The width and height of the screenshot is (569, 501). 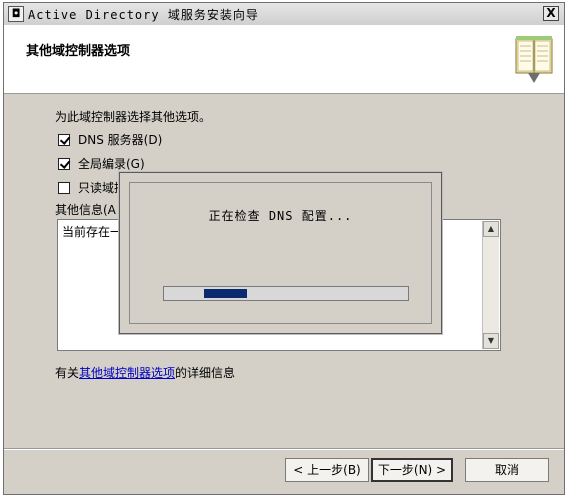 What do you see at coordinates (491, 229) in the screenshot?
I see `scroll-up-arrow-icon: ▲` at bounding box center [491, 229].